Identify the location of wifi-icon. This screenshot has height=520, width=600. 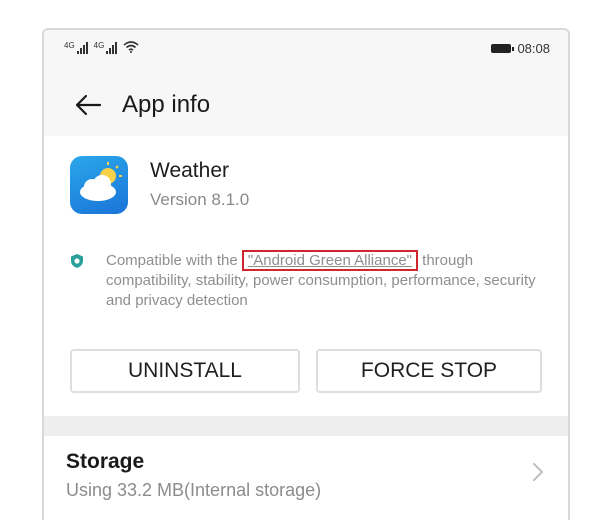
(131, 48).